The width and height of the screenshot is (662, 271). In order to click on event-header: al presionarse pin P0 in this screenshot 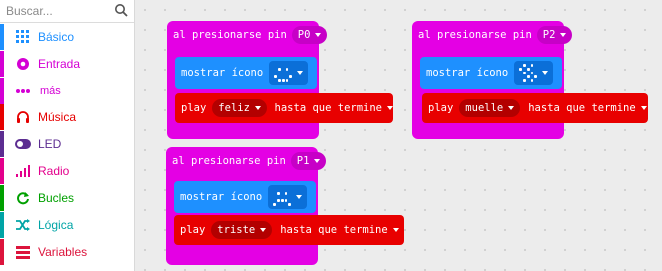, I will do `click(247, 35)`.